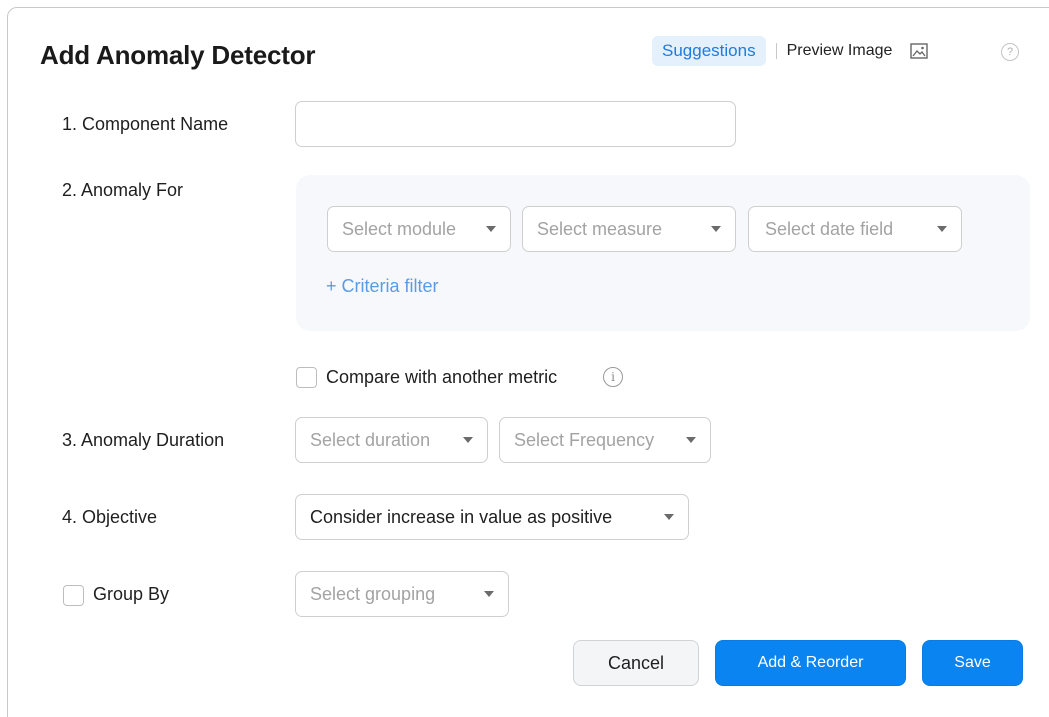 The image size is (1049, 717). Describe the element at coordinates (776, 51) in the screenshot. I see `header-divider` at that location.